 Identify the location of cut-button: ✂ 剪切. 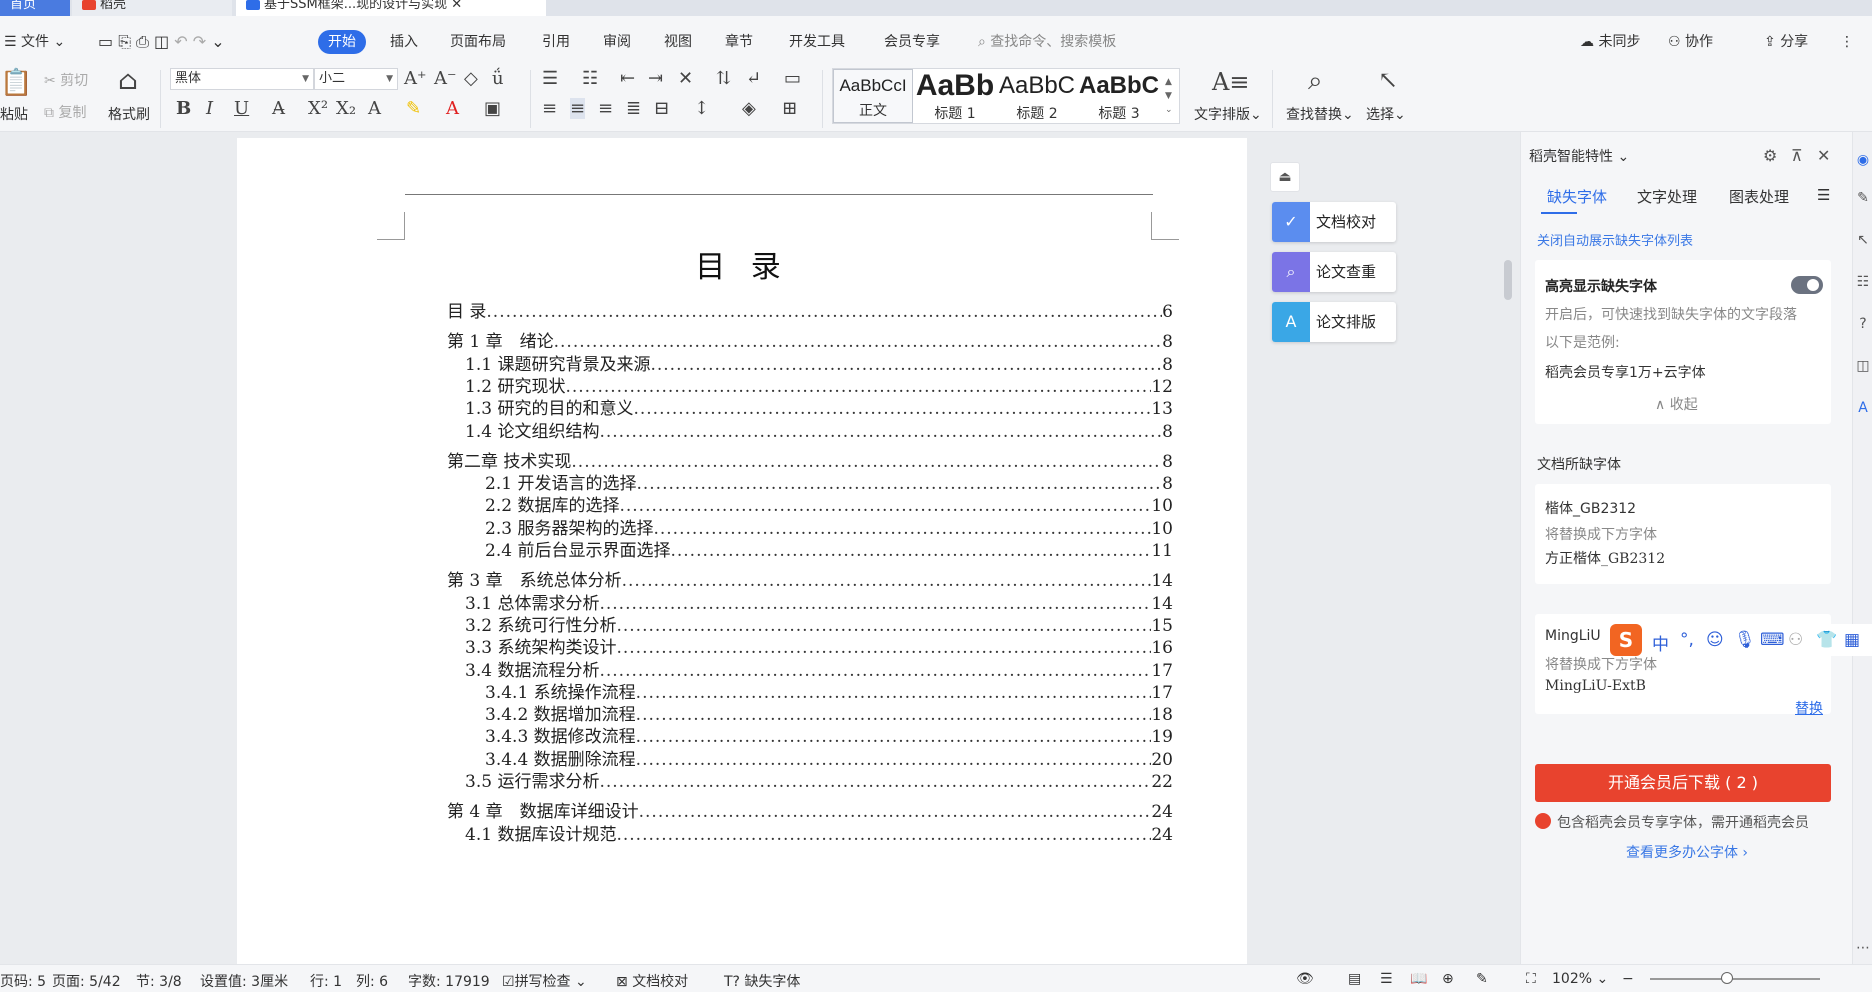
(66, 80).